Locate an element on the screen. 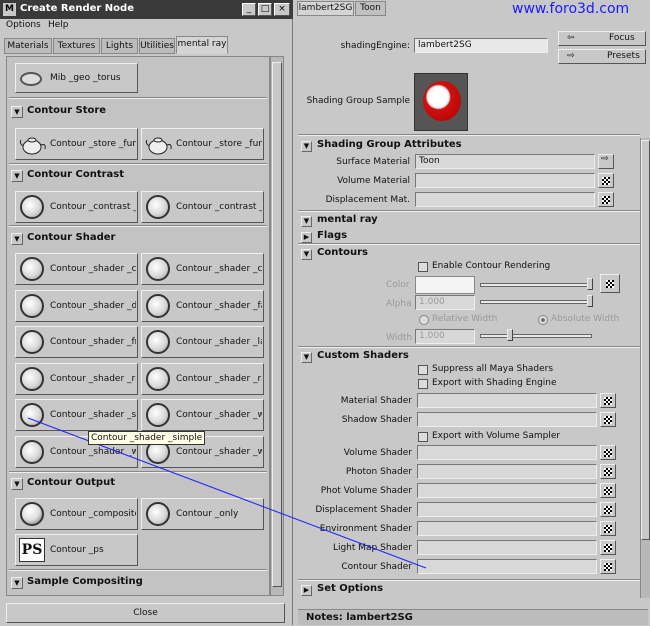 This screenshot has height=626, width=650. section-header-contour-store: ▼ Contour Store is located at coordinates (138, 111).